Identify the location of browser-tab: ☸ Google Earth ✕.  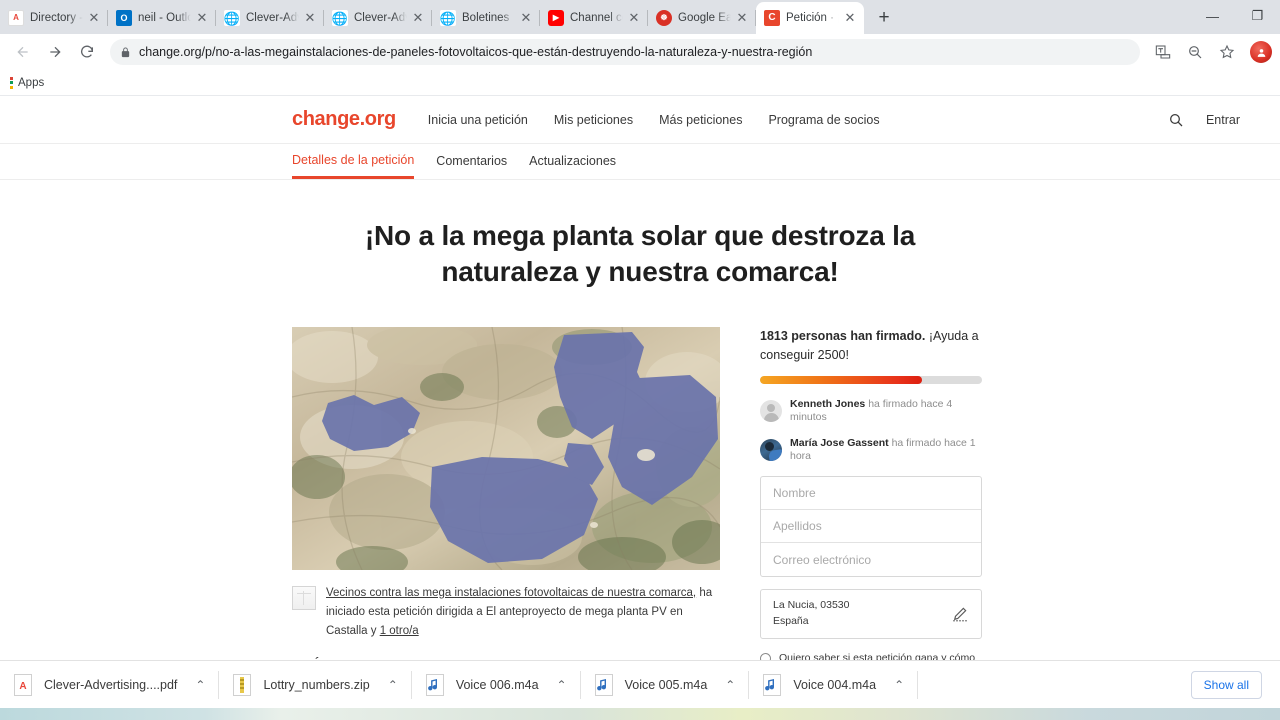
(702, 18).